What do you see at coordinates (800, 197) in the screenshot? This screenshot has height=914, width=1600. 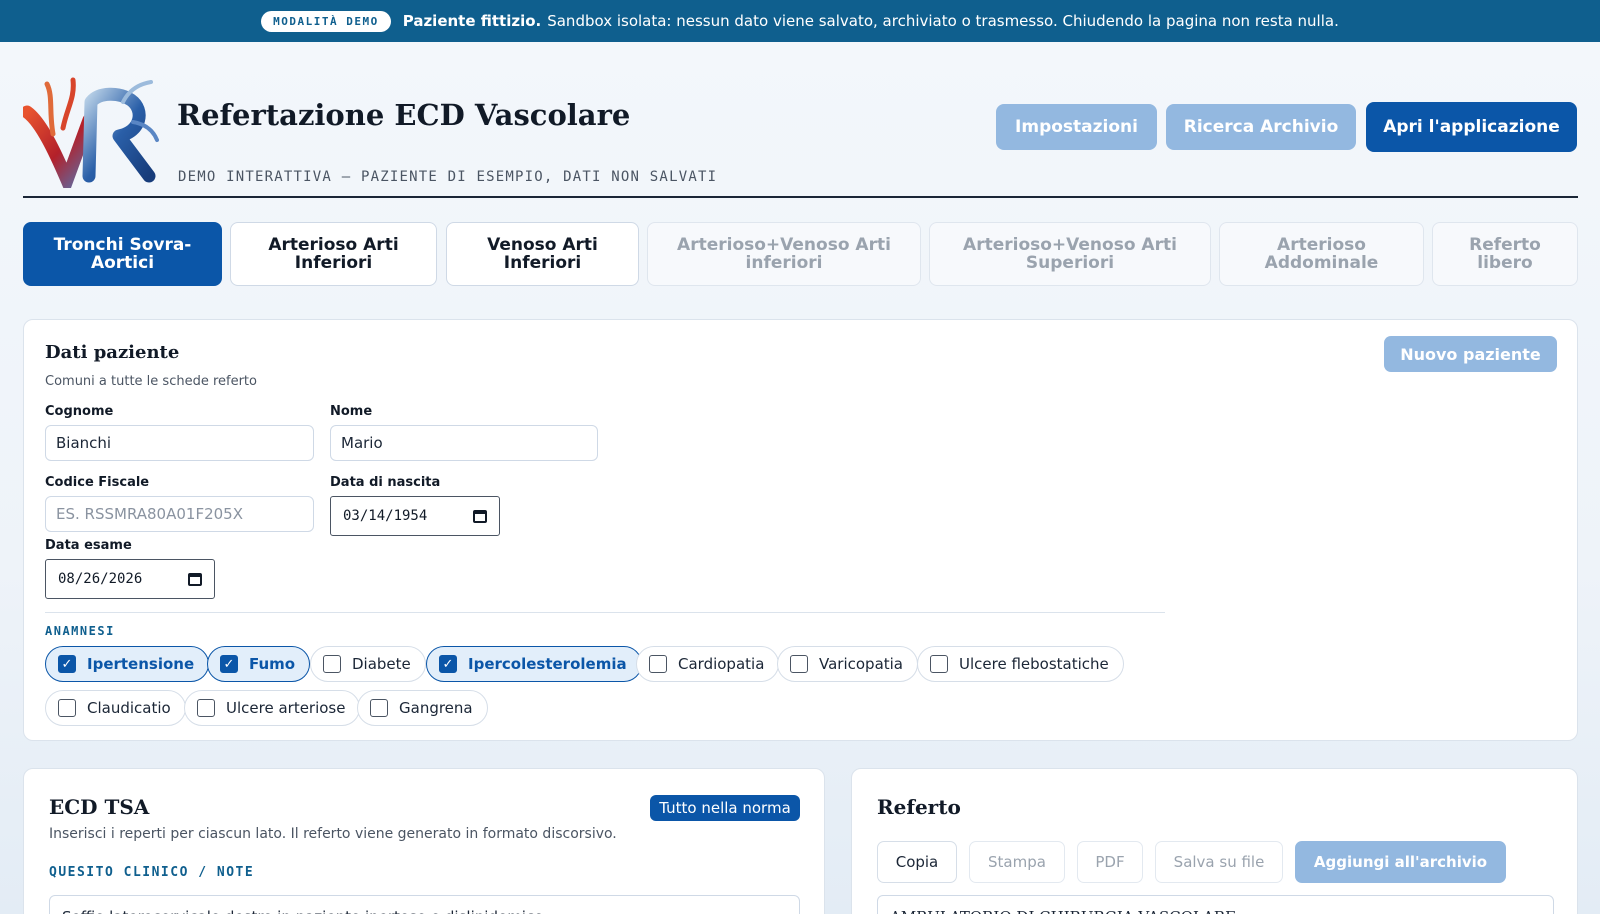 I see `header-divider` at bounding box center [800, 197].